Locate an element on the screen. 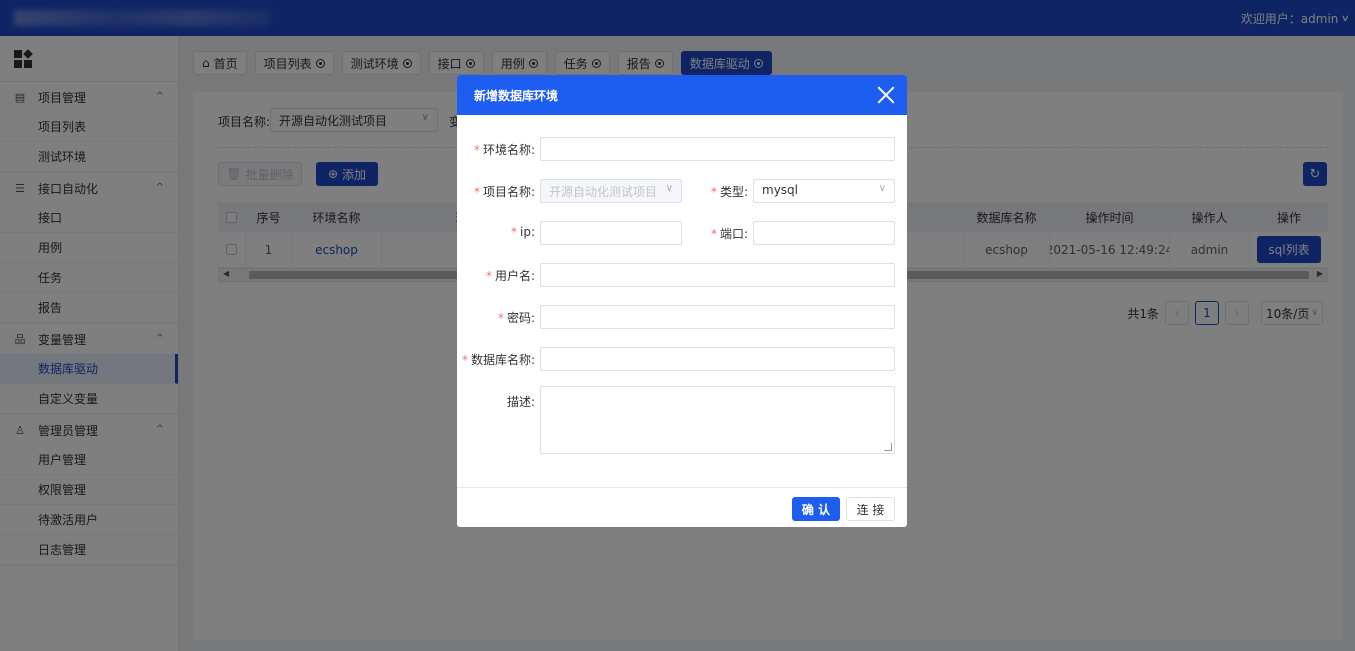 The image size is (1355, 651). project-label: * 项目名称: is located at coordinates (504, 192).